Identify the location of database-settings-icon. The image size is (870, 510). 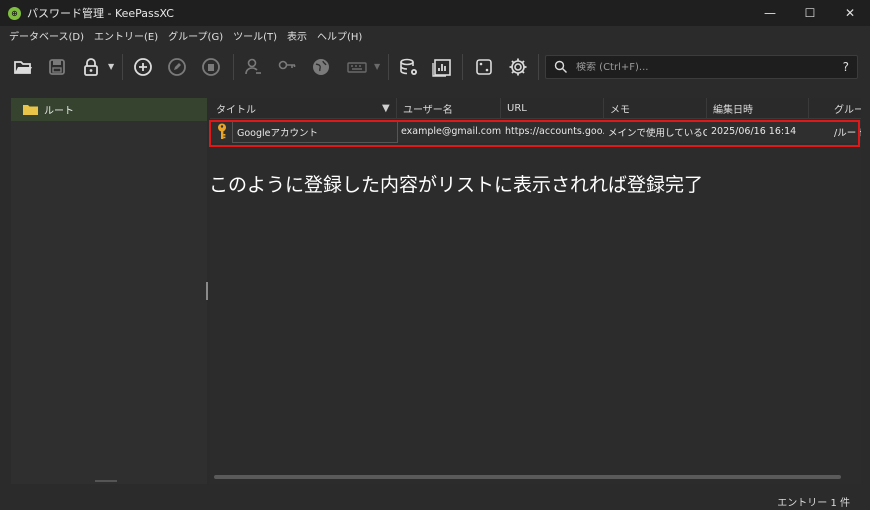
(408, 66).